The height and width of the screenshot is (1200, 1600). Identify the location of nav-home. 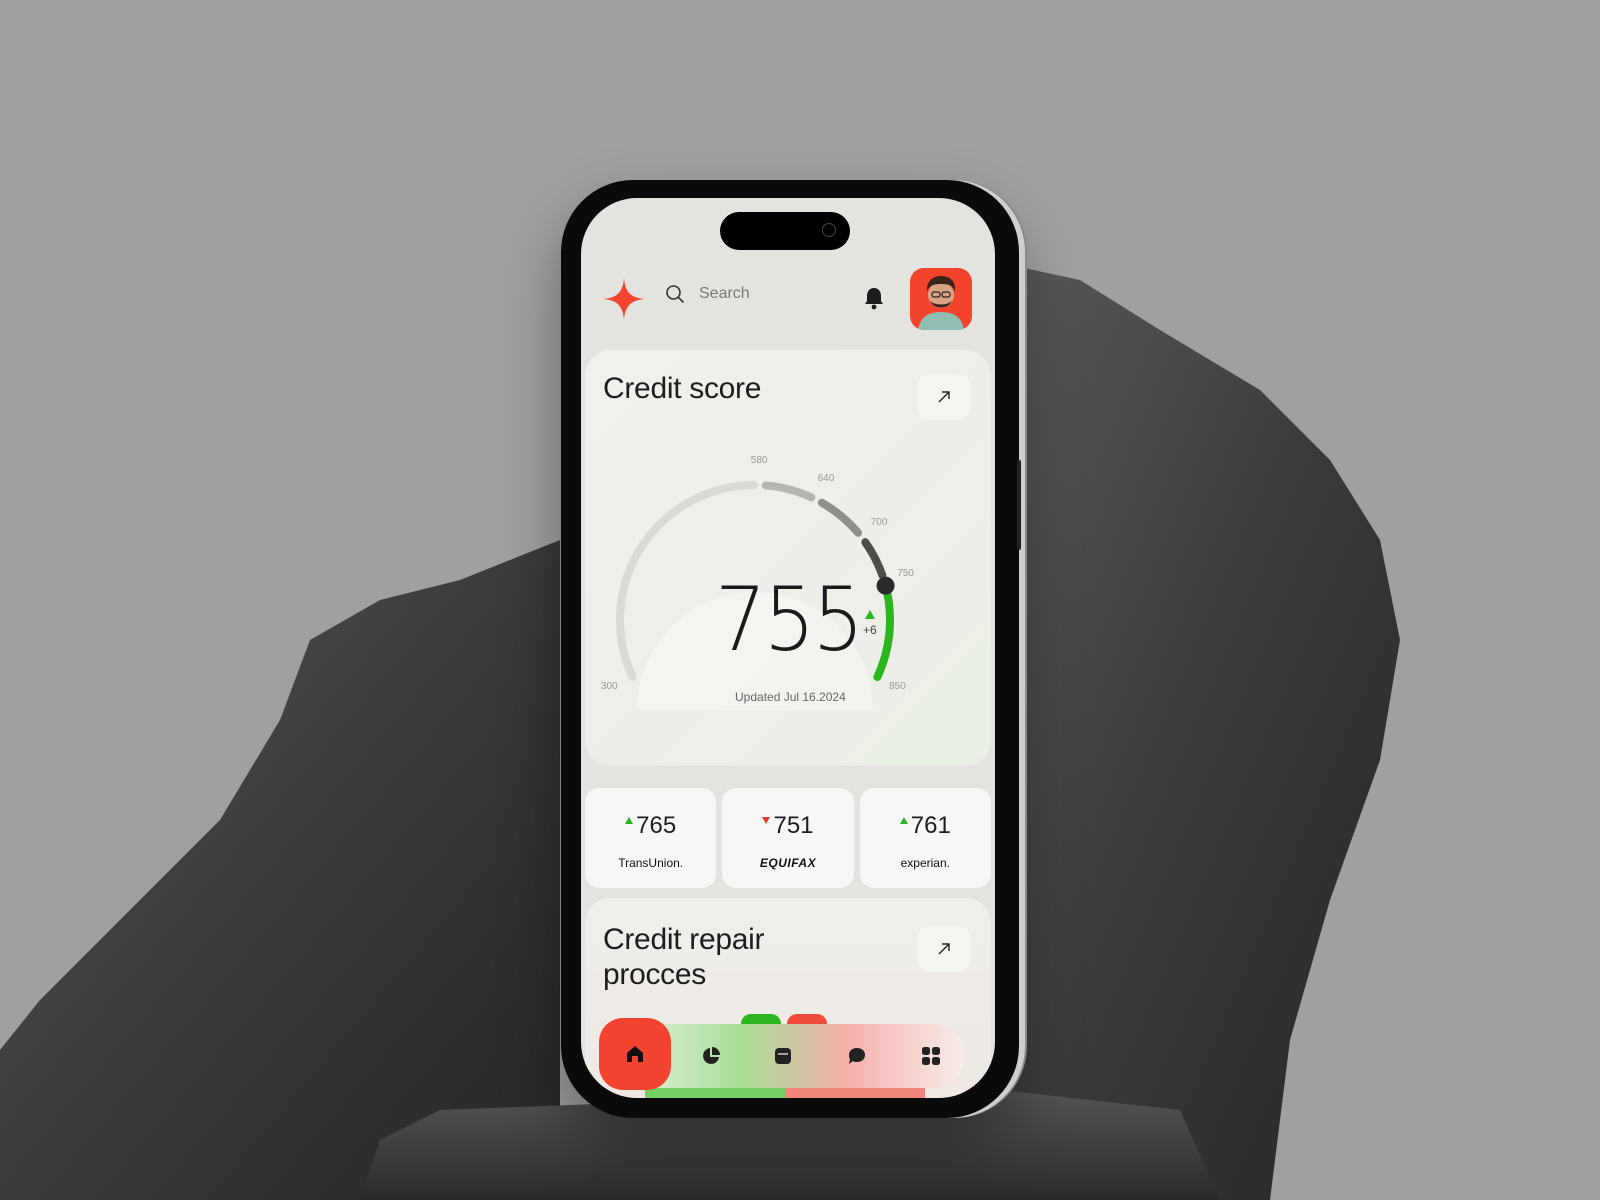
(635, 1054).